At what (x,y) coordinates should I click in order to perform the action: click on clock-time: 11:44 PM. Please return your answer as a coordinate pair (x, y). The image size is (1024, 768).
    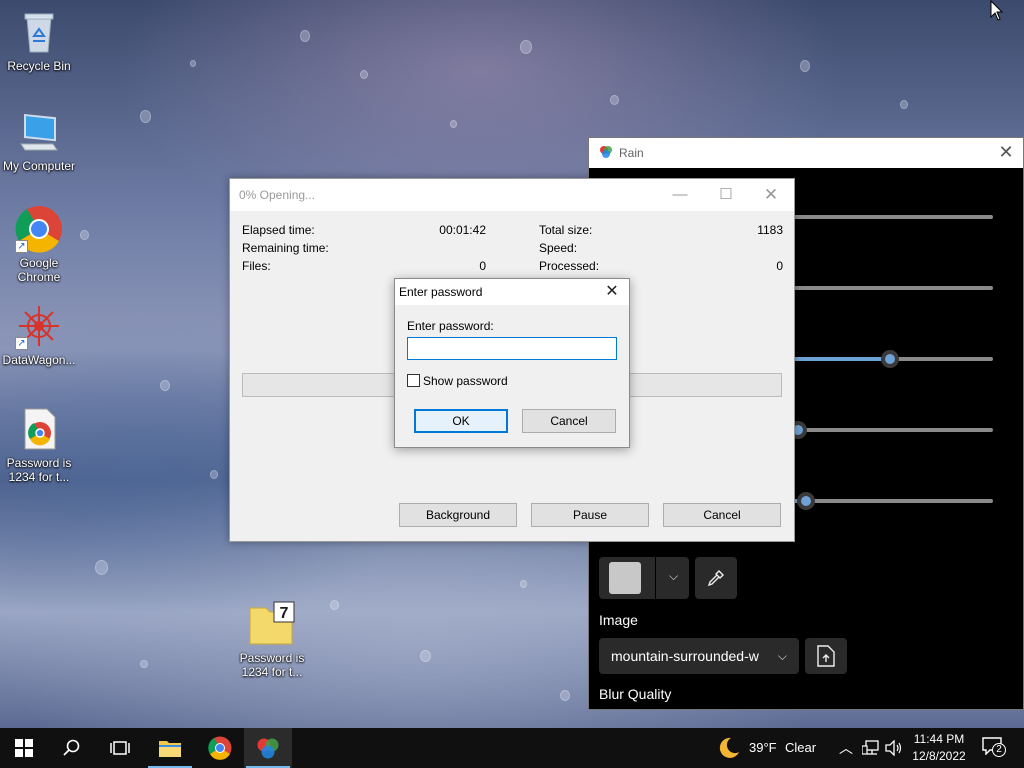
    Looking at the image, I should click on (939, 739).